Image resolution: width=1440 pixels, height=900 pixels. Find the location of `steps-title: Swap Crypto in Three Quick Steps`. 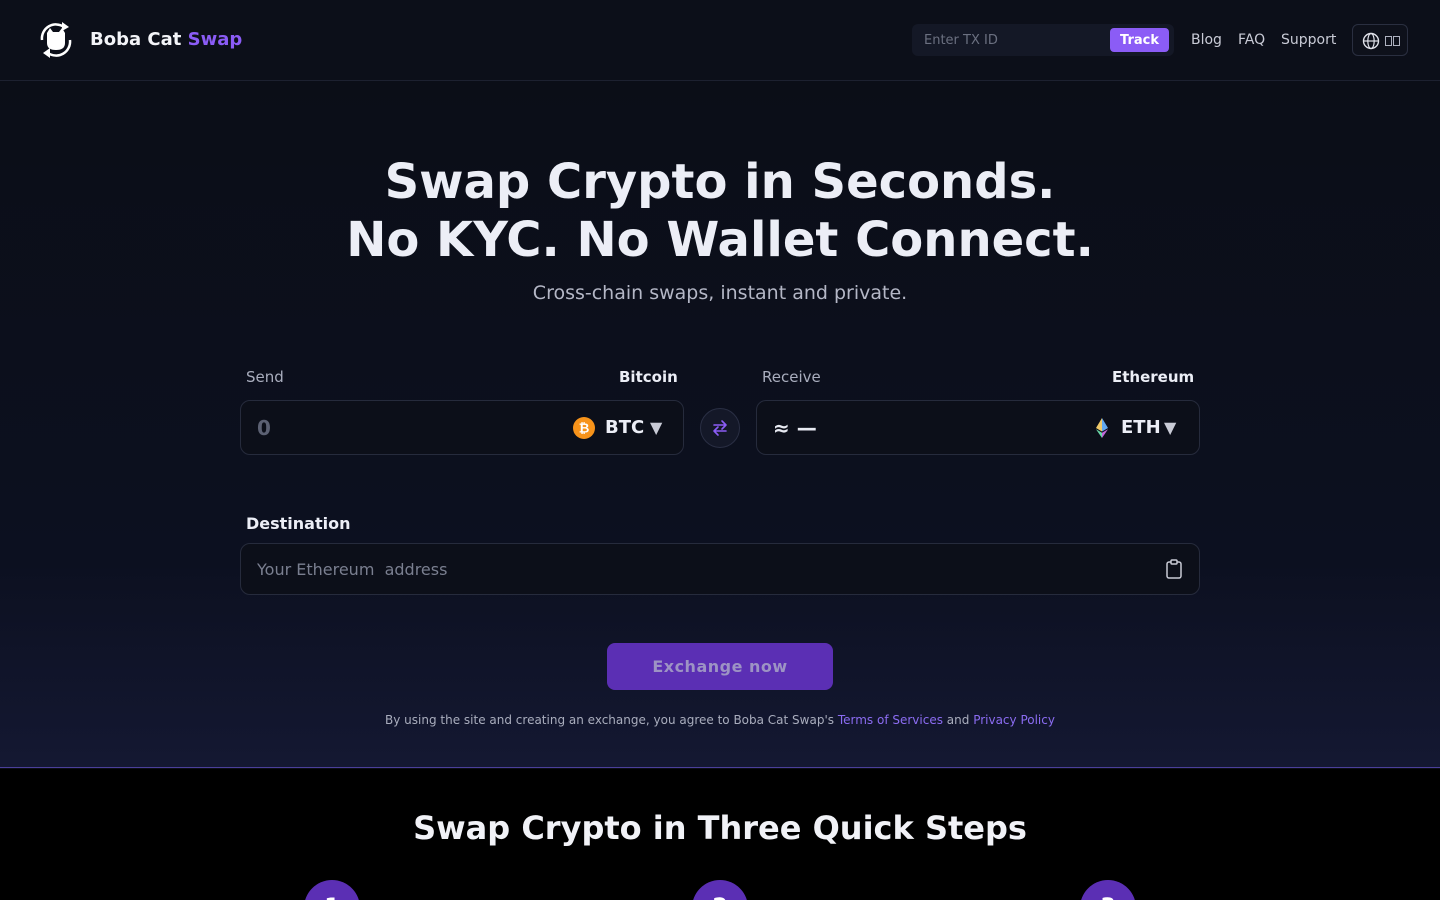

steps-title: Swap Crypto in Three Quick Steps is located at coordinates (720, 828).